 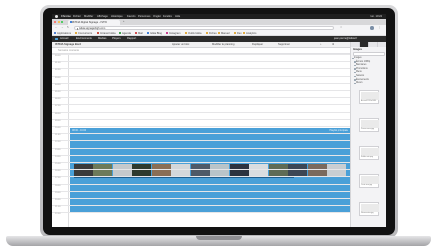 What do you see at coordinates (69, 51) in the screenshot?
I see `week-label: Semaine courante` at bounding box center [69, 51].